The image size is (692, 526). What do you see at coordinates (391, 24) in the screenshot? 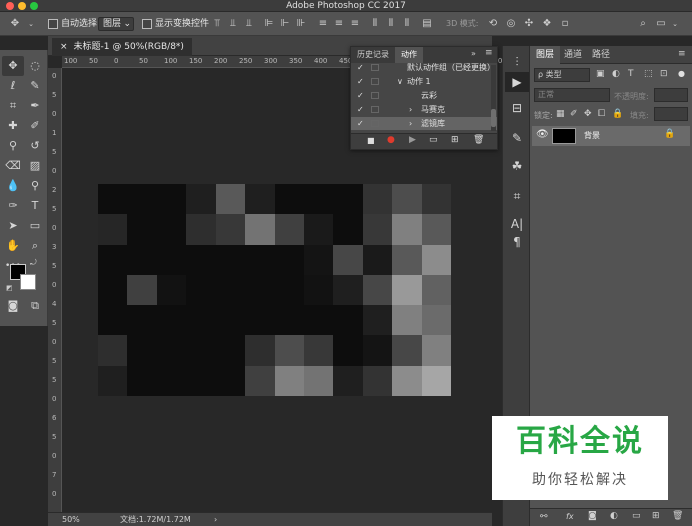
I see `distribute-hcenter-icon: ⦀` at bounding box center [391, 24].